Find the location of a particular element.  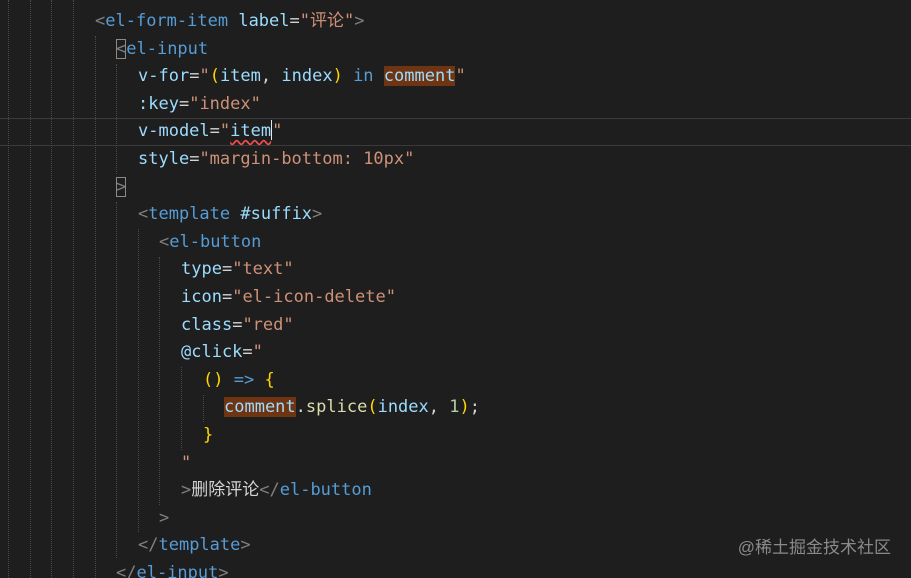

code-line: :key="index" is located at coordinates (199, 105).